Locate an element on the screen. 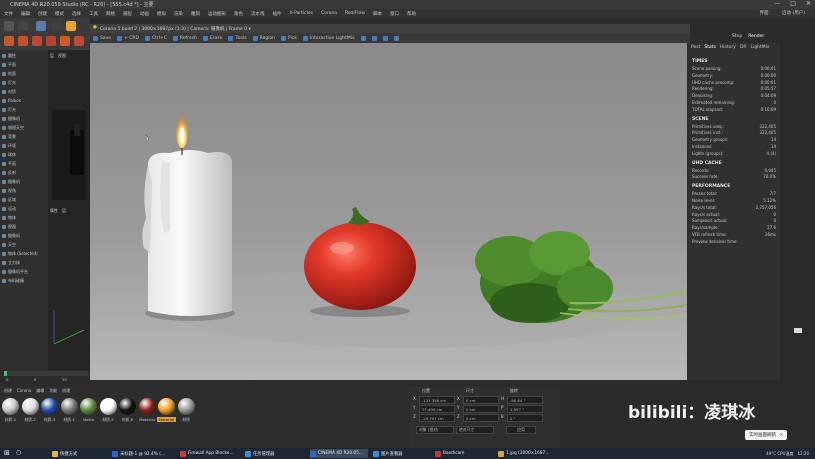 This screenshot has width=815, height=459. object-item: 圆柱 is located at coordinates (25, 55).